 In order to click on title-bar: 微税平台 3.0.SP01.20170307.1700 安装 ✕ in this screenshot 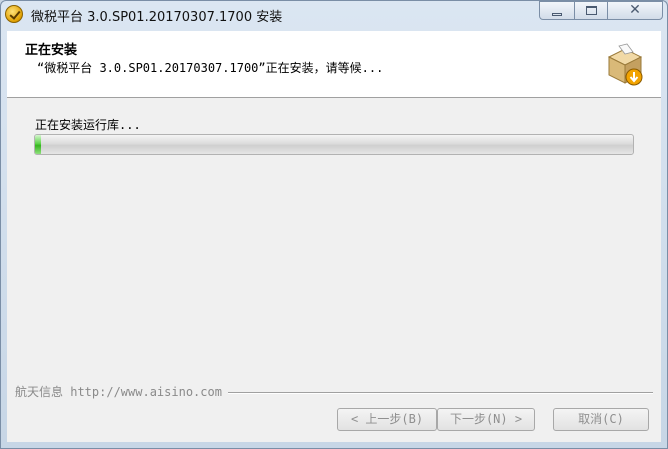, I will do `click(334, 15)`.